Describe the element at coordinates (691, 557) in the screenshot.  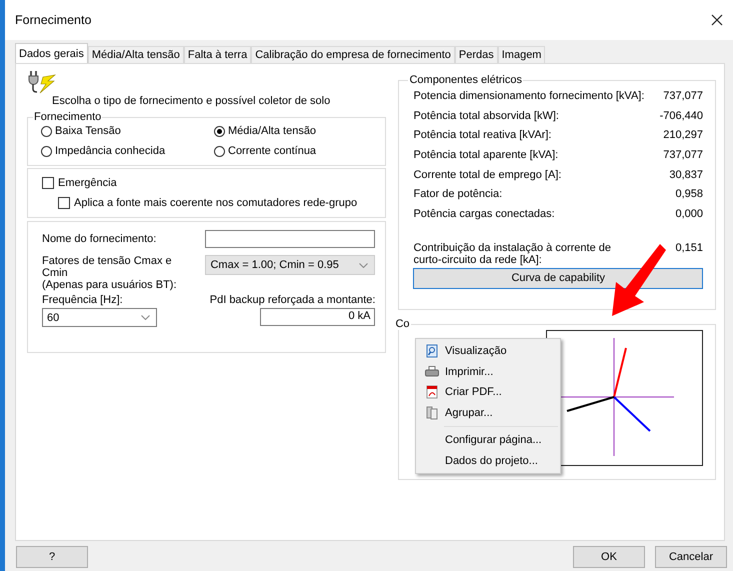
I see `cancel-button: Cancelar` at that location.